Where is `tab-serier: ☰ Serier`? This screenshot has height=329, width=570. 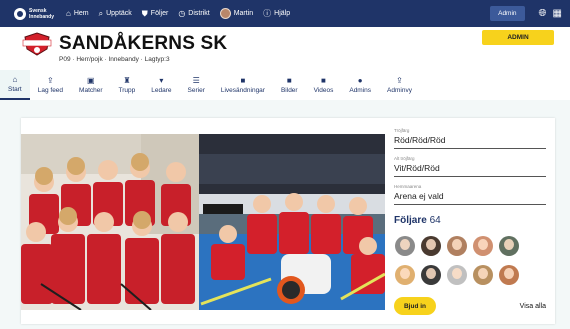
tab-serier: ☰ Serier is located at coordinates (196, 85).